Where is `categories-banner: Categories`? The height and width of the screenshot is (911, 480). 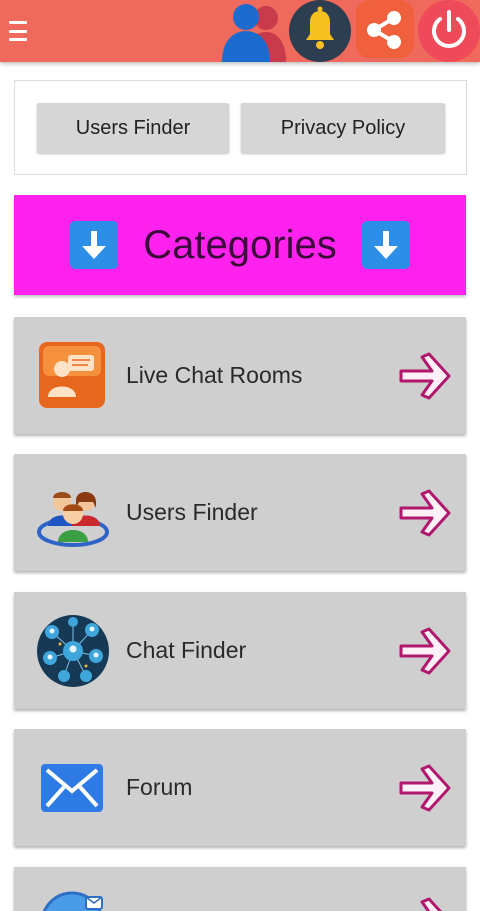
categories-banner: Categories is located at coordinates (240, 245).